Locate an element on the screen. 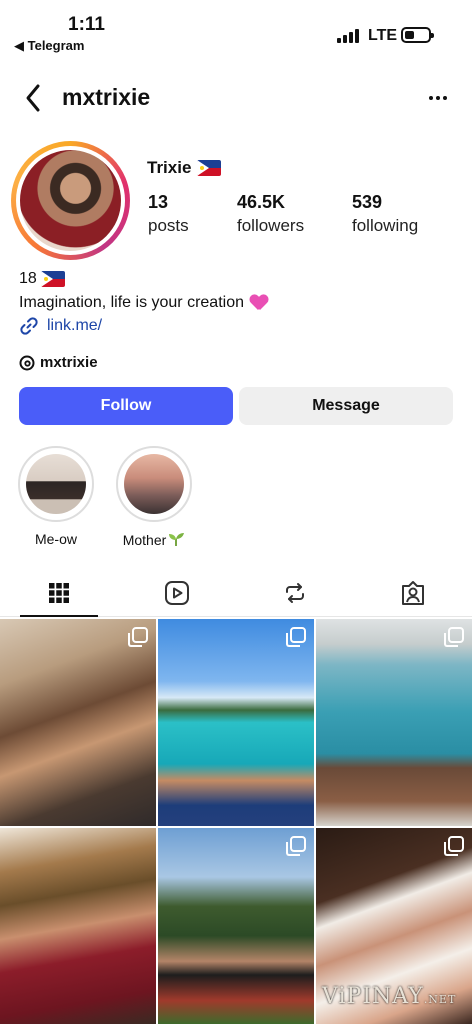 The image size is (472, 1024). tab-tagged is located at coordinates (413, 593).